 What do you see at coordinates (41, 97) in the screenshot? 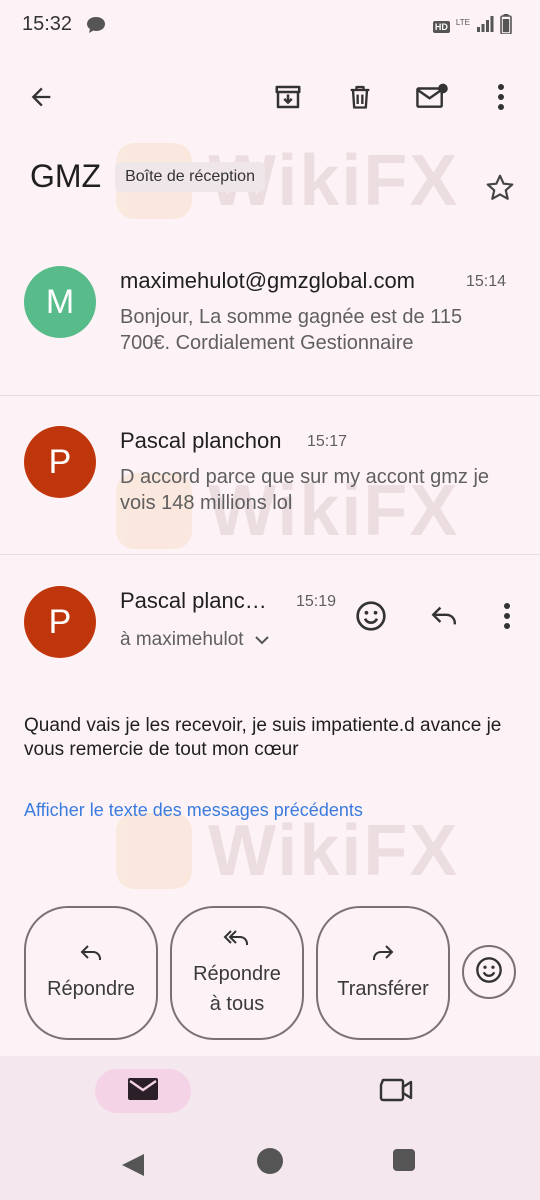
I see `arrow-back-icon` at bounding box center [41, 97].